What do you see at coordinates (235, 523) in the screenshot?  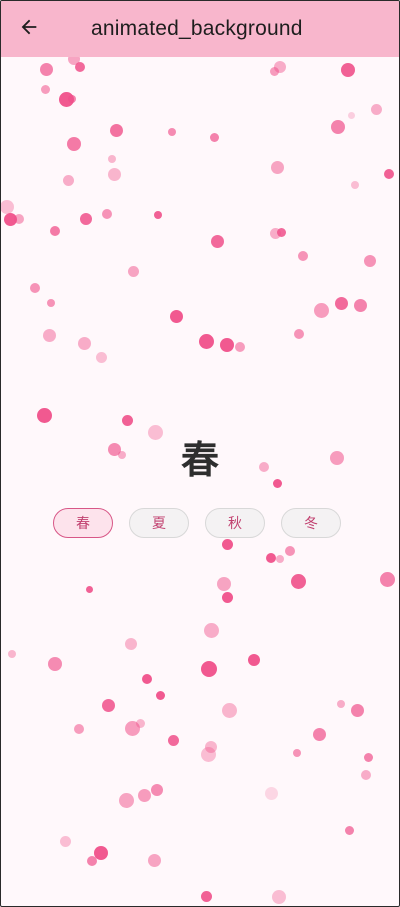 I see `season-chip-autumn: 秋` at bounding box center [235, 523].